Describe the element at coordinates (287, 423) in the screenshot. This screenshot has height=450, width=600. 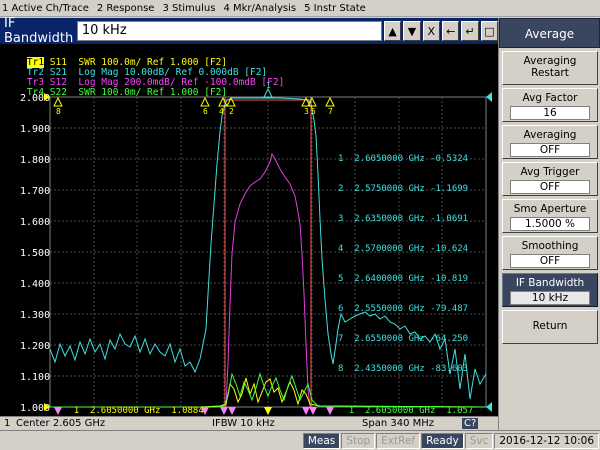
I see `ifbw-status: IFBW 10 kHz` at that location.